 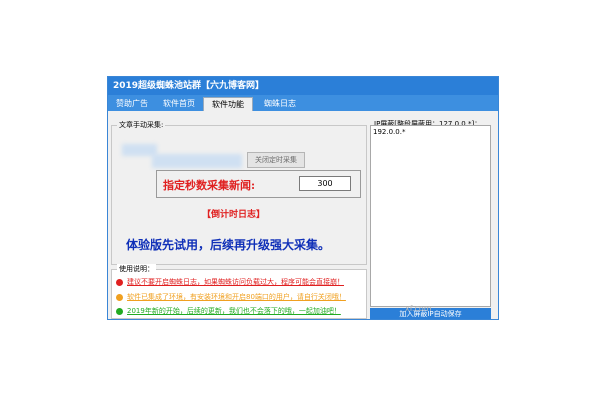 I want to click on ip-block-textarea: 192.0.0.*, so click(x=430, y=216).